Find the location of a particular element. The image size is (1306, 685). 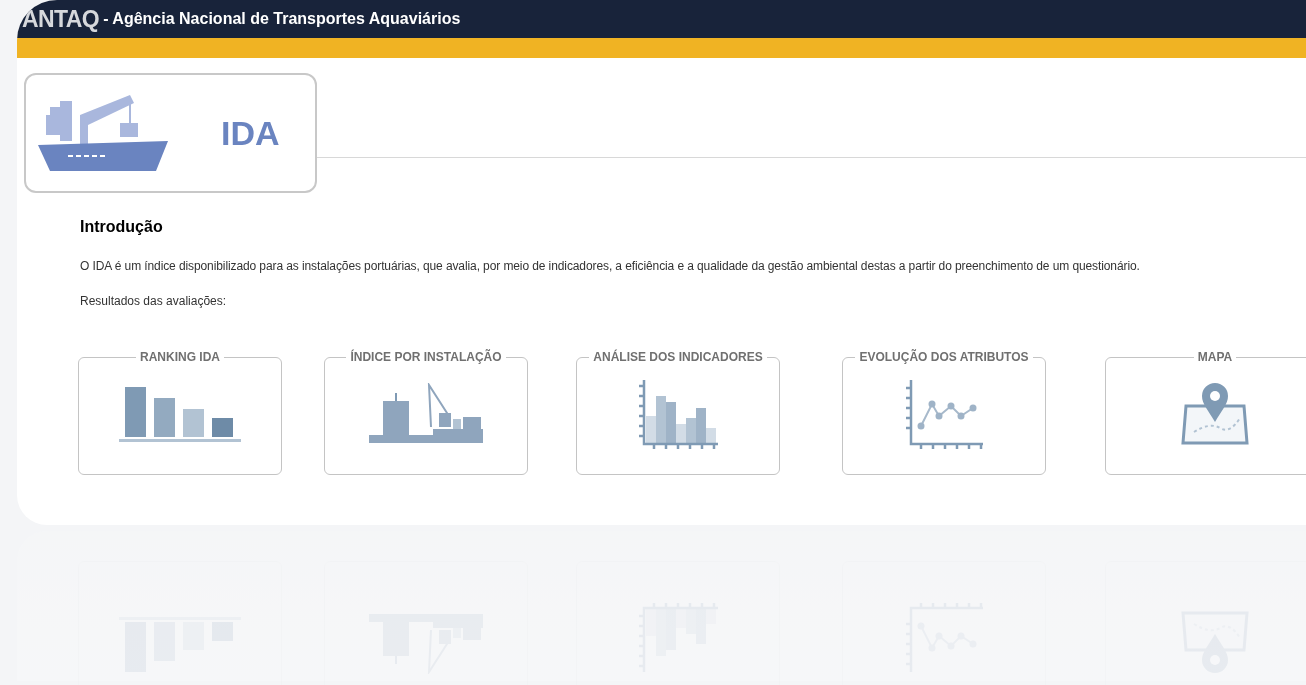

result-card: ÍNDICE POR INSTALAÇÃO is located at coordinates (426, 411).